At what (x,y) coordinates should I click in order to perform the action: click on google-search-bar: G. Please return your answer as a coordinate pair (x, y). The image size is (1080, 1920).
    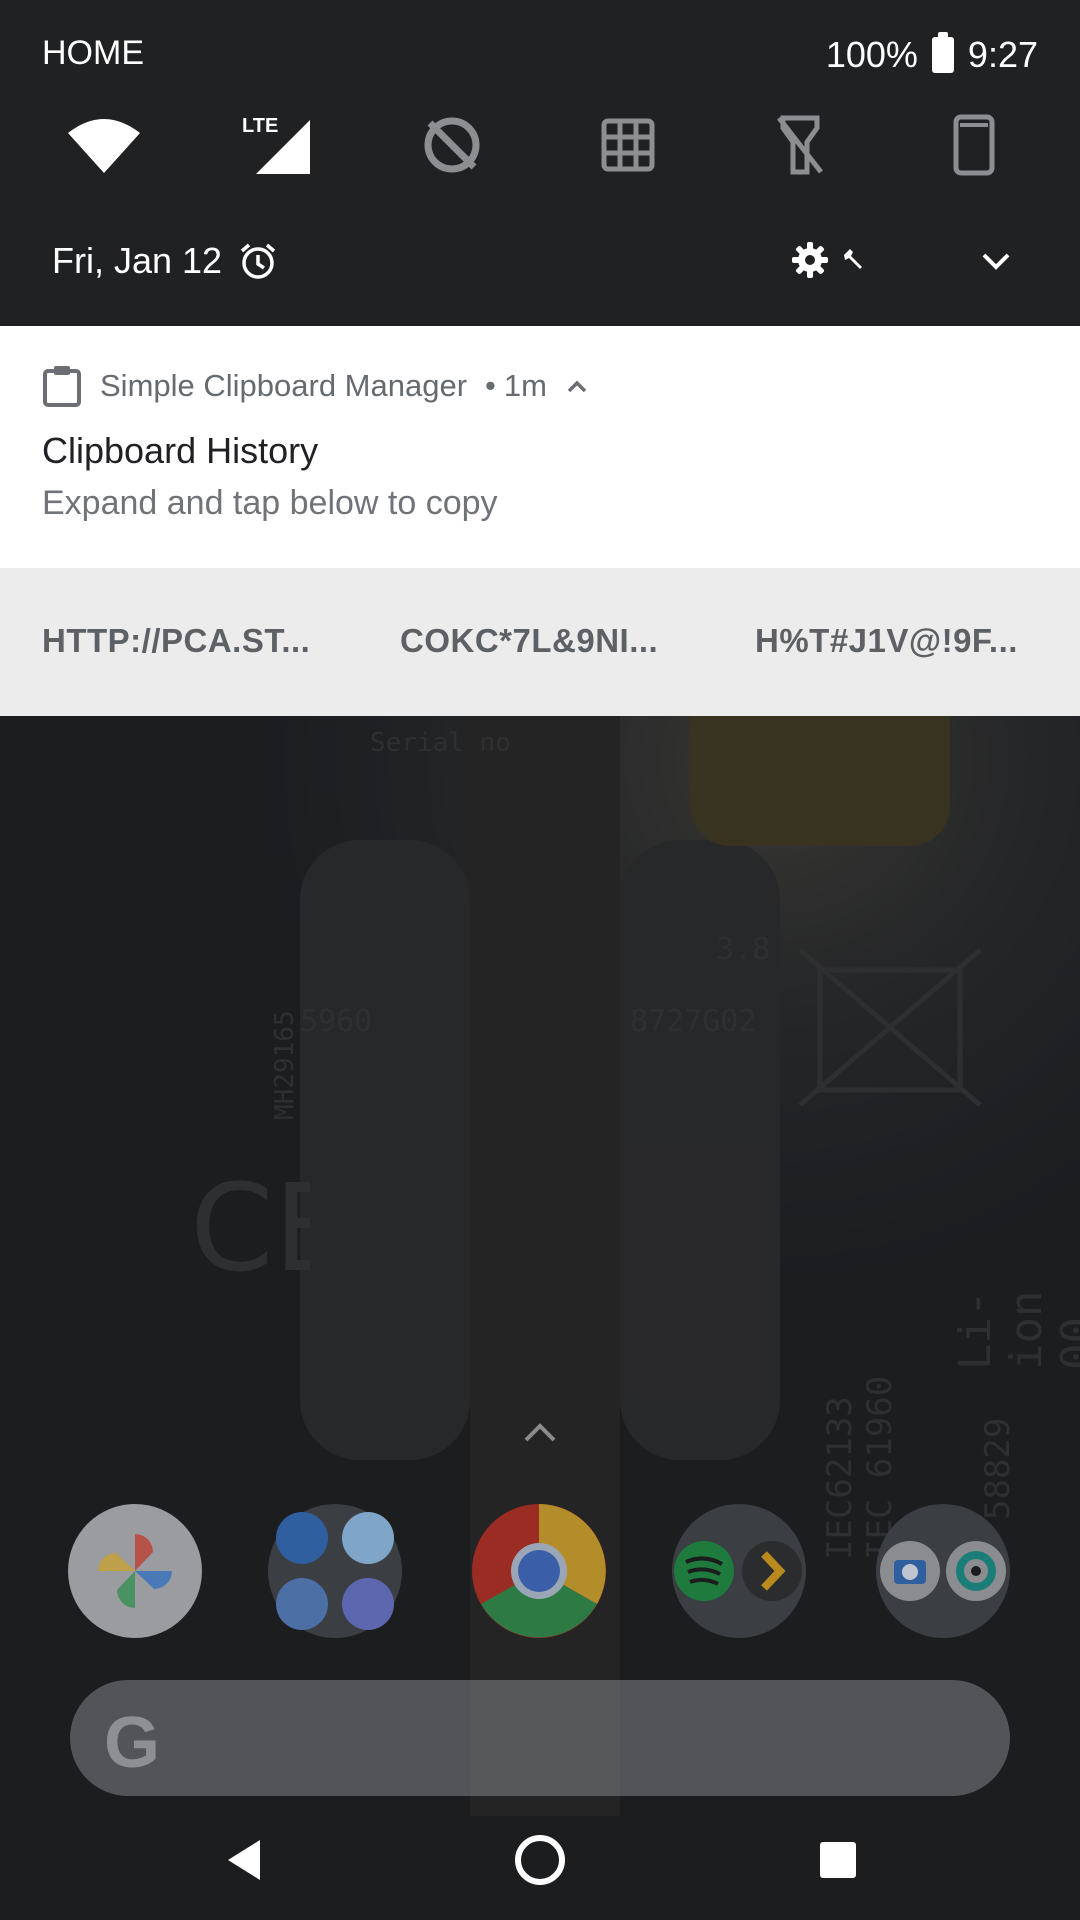
    Looking at the image, I should click on (540, 1738).